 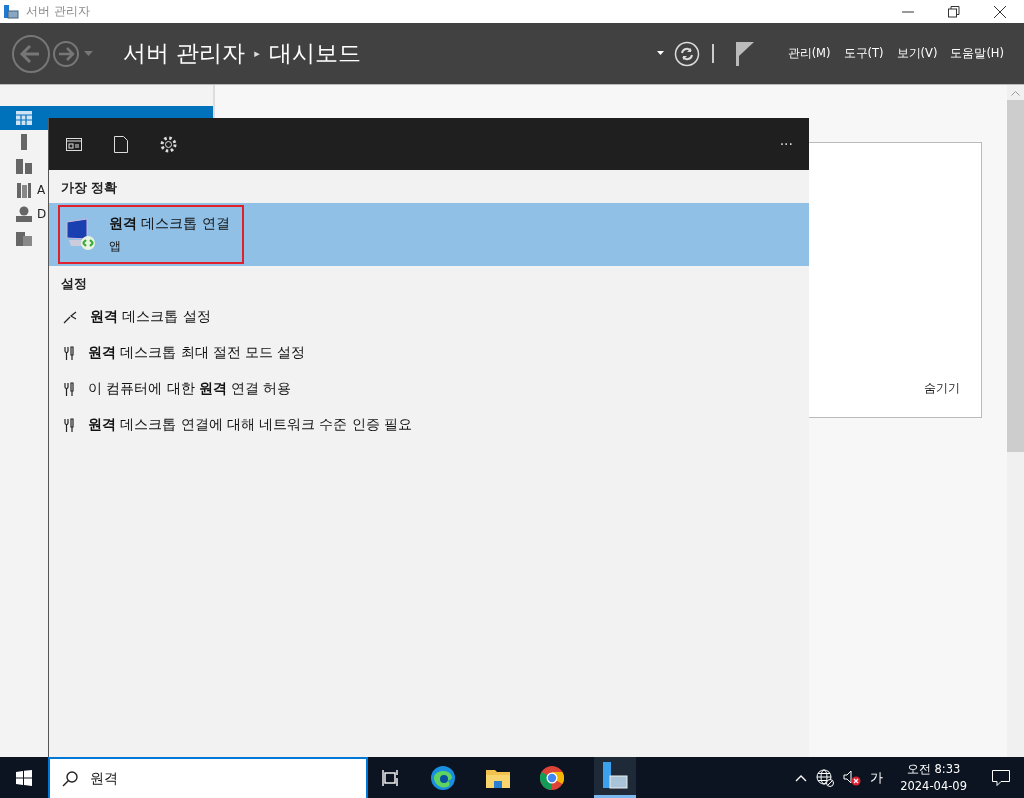 What do you see at coordinates (314, 53) in the screenshot?
I see `breadcrumb-page: 대시보드` at bounding box center [314, 53].